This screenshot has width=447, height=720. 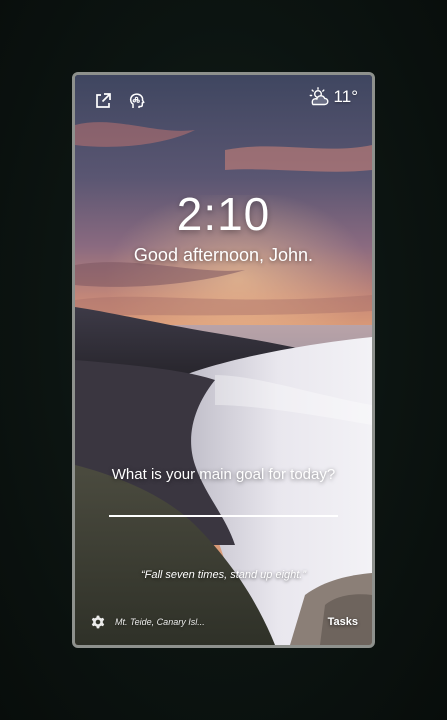 What do you see at coordinates (223, 255) in the screenshot?
I see `greeting-text: Good afternoon, John.` at bounding box center [223, 255].